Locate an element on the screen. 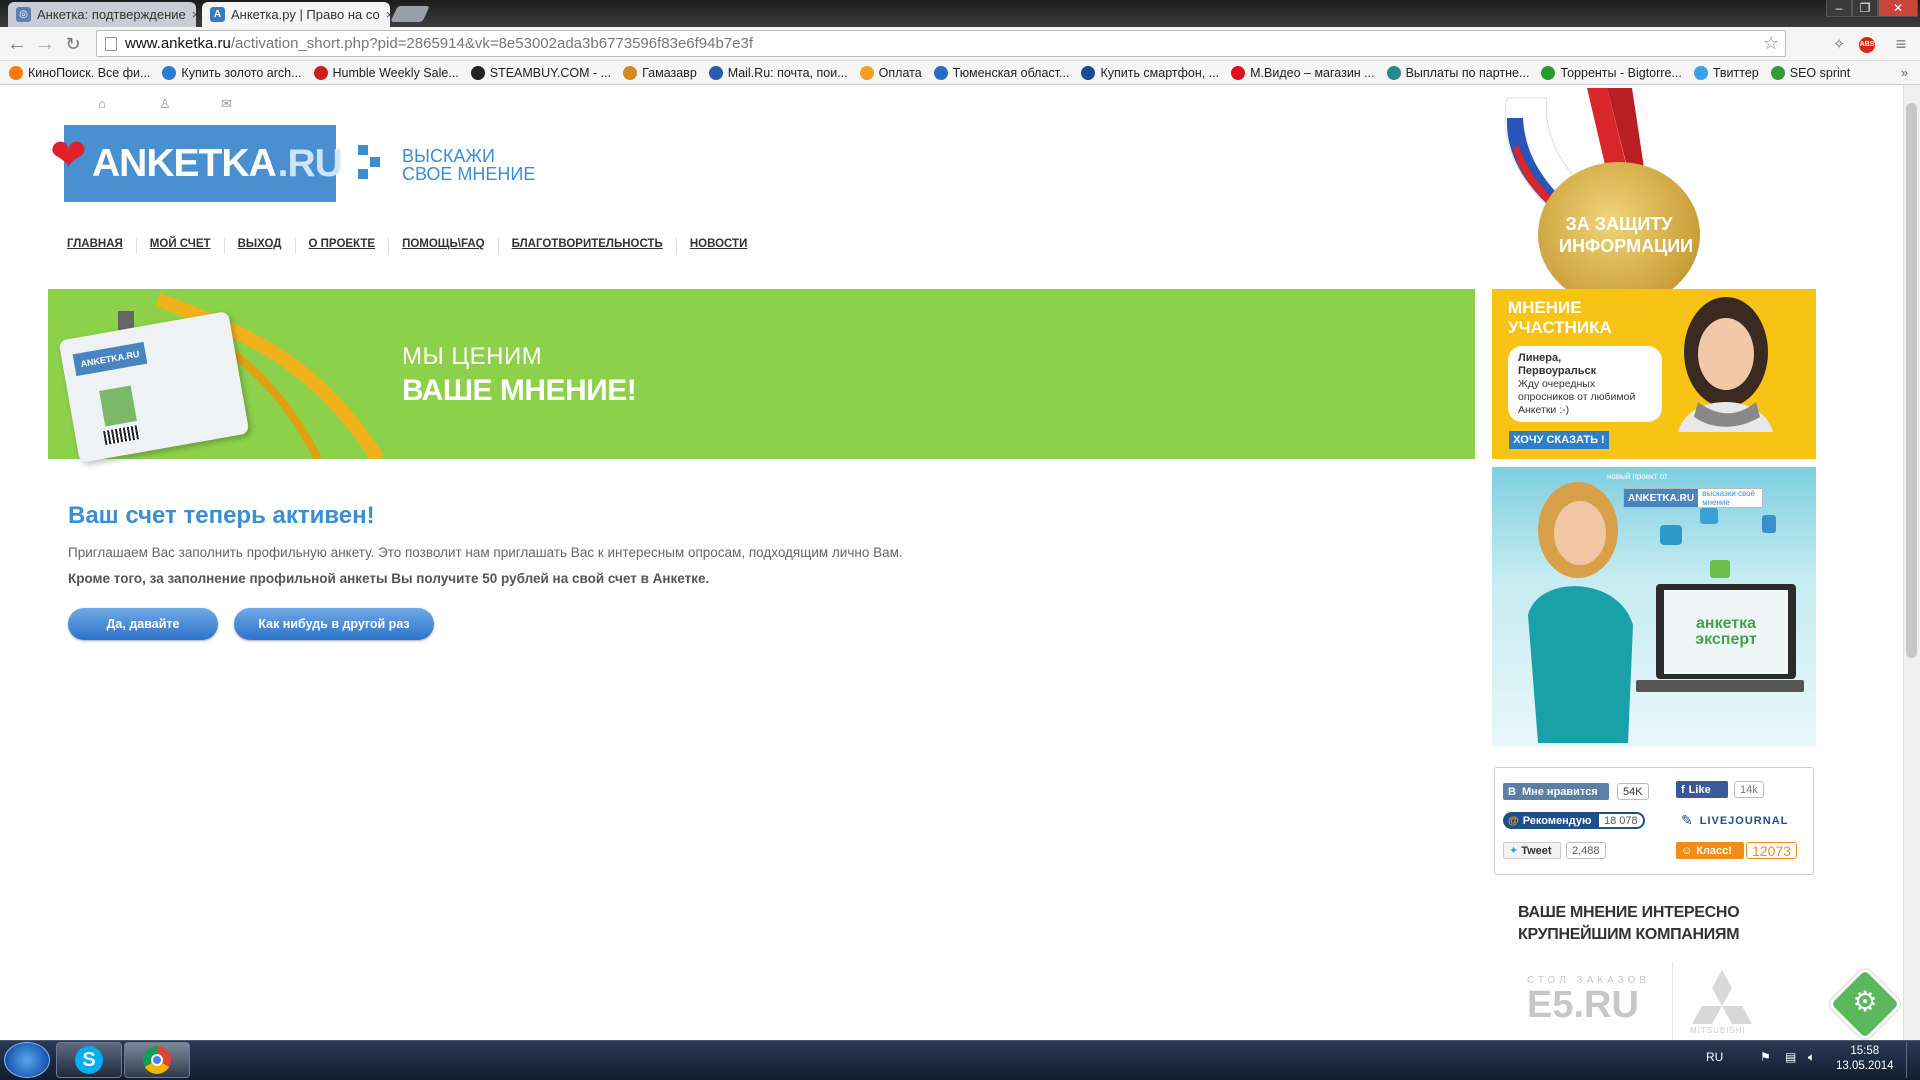  reload-icon: ↻ is located at coordinates (73, 44).